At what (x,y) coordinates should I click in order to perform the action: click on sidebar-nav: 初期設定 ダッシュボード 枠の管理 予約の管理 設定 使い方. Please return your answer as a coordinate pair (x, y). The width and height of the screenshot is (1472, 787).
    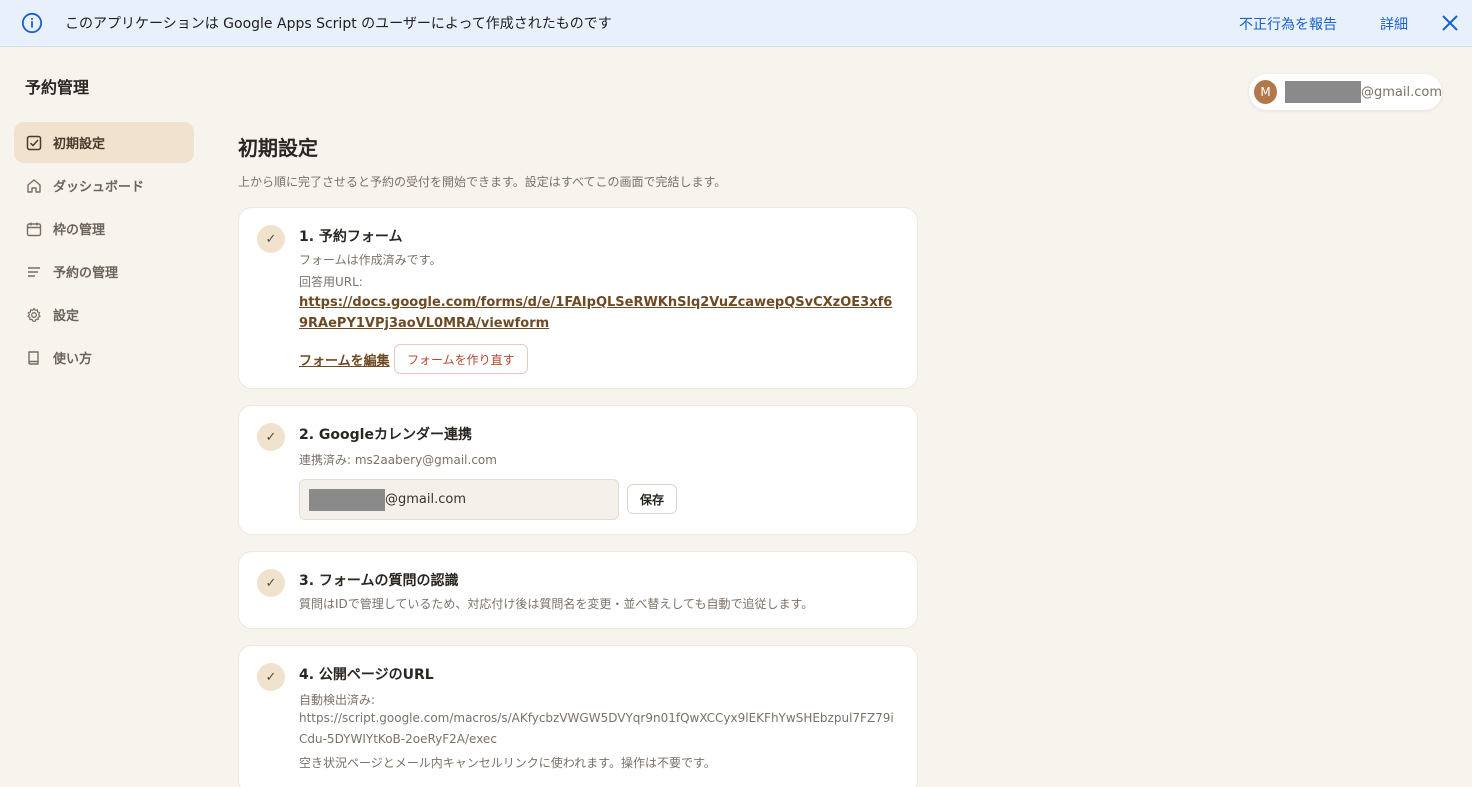
    Looking at the image, I should click on (104, 251).